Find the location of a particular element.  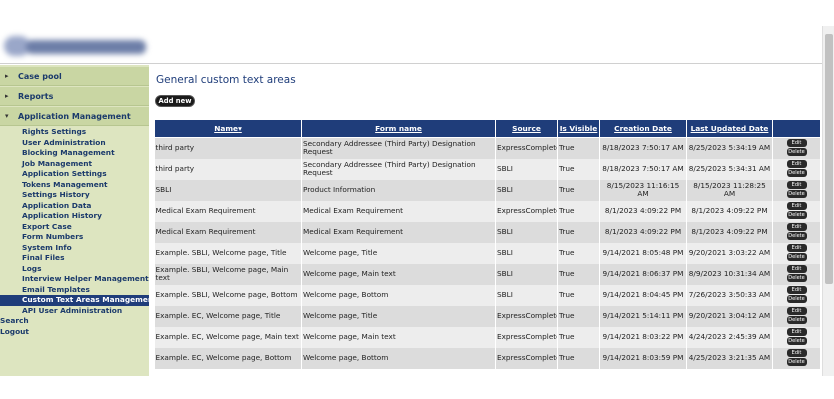

cell-name: Example. EC, Welcome page, Title is located at coordinates (228, 316).